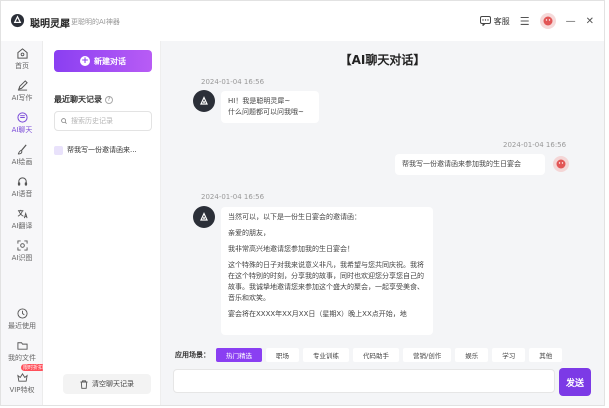 Image resolution: width=609 pixels, height=408 pixels. Describe the element at coordinates (109, 99) in the screenshot. I see `help-icon: ?` at that location.